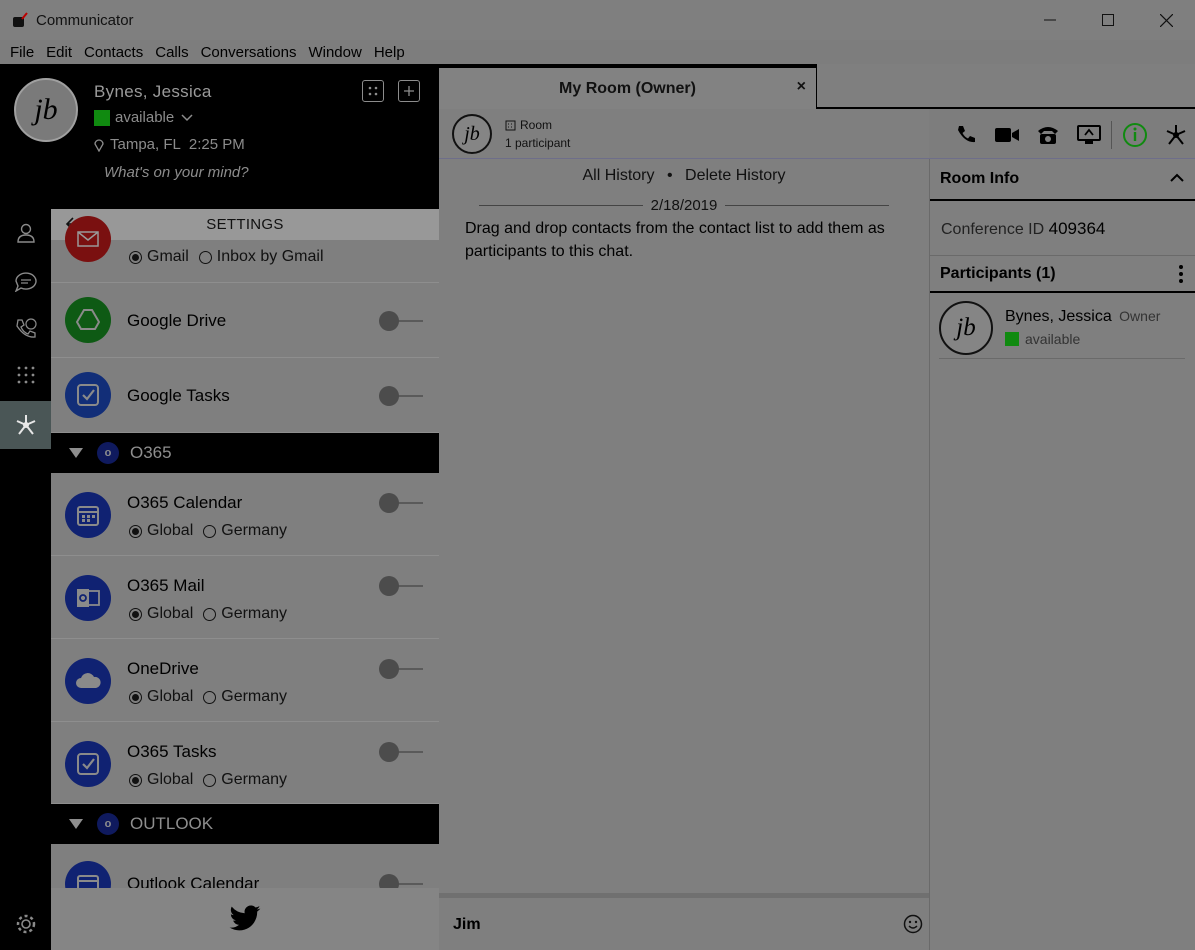 Image resolution: width=1195 pixels, height=950 pixels. I want to click on dialpad-button, so click(373, 91).